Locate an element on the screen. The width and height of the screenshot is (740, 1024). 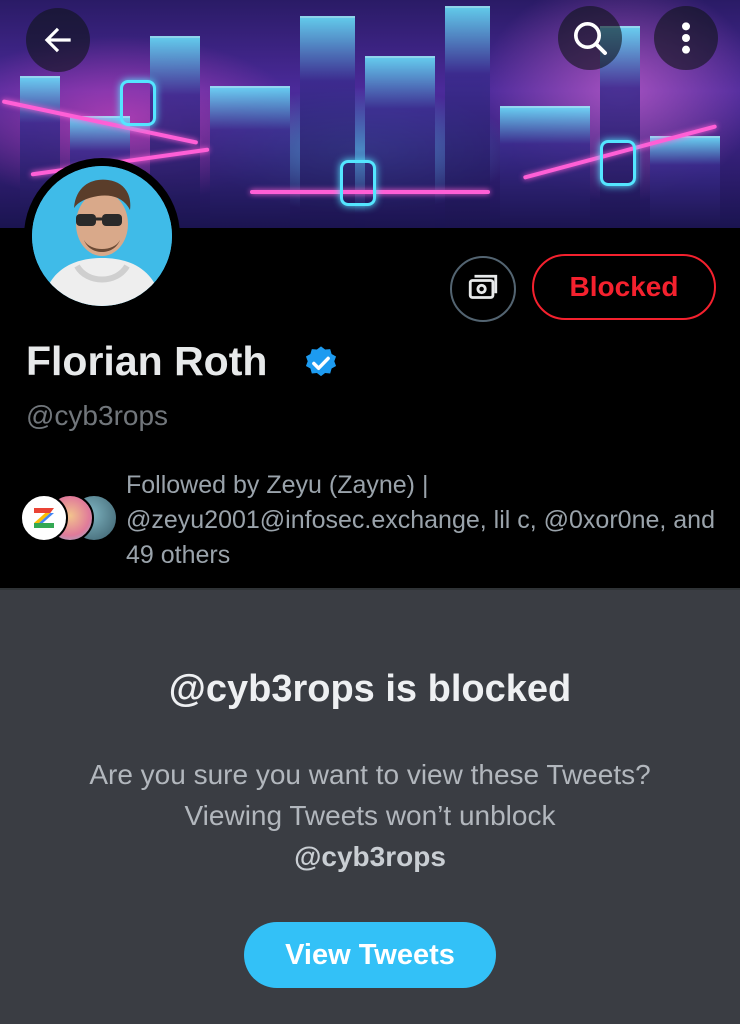
follower-avatars is located at coordinates (70, 519).